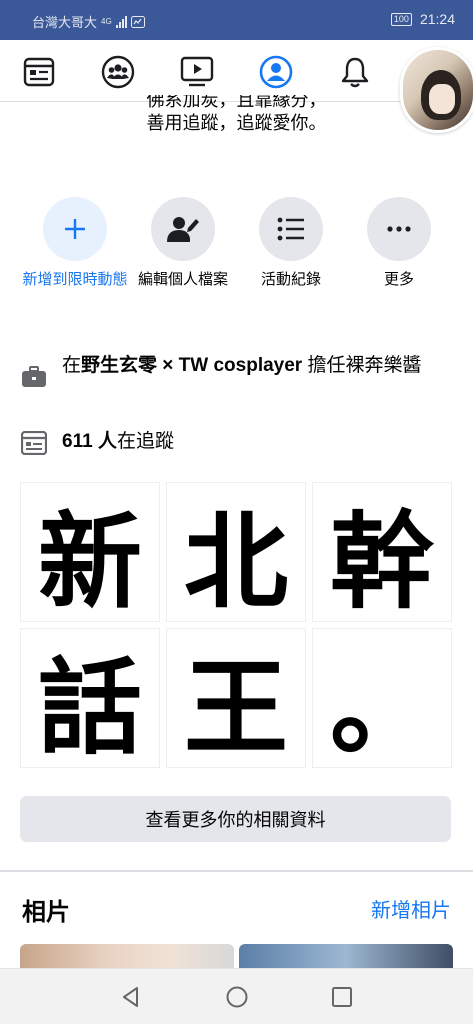  I want to click on status-left: 台灣大哥大 4G, so click(88, 21).